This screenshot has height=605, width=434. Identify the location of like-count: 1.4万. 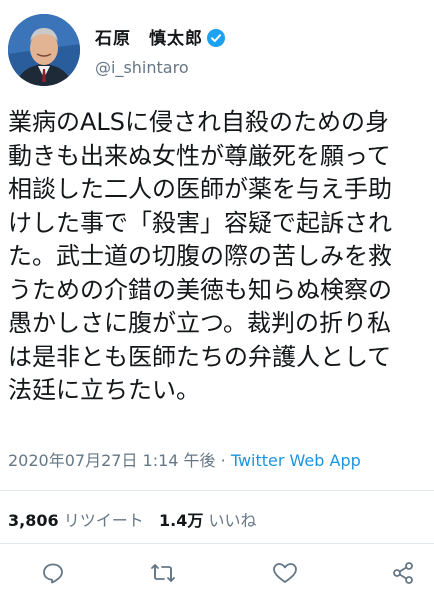
(181, 520).